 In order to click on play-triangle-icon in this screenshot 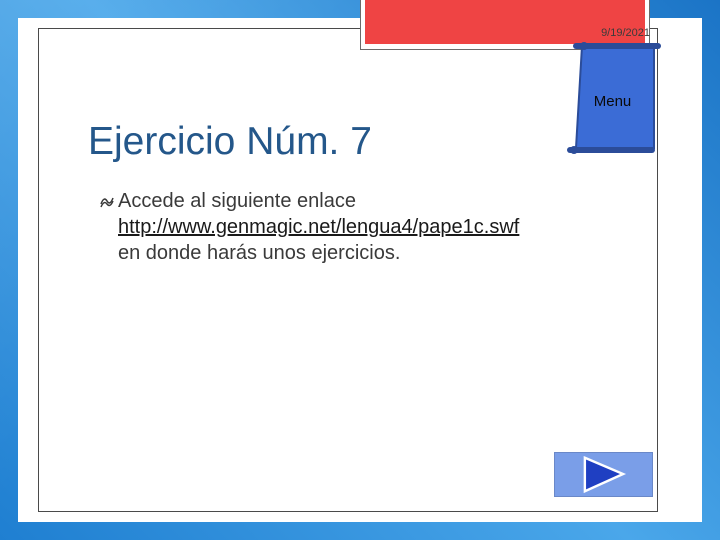, I will do `click(605, 474)`.